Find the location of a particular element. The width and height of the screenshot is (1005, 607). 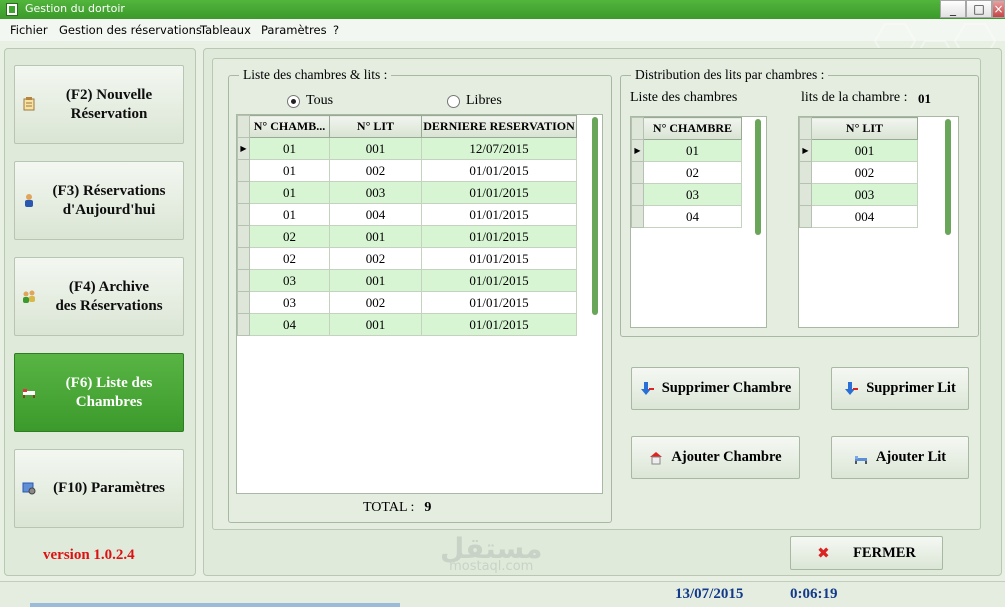

beds-grid-corner is located at coordinates (805, 128).